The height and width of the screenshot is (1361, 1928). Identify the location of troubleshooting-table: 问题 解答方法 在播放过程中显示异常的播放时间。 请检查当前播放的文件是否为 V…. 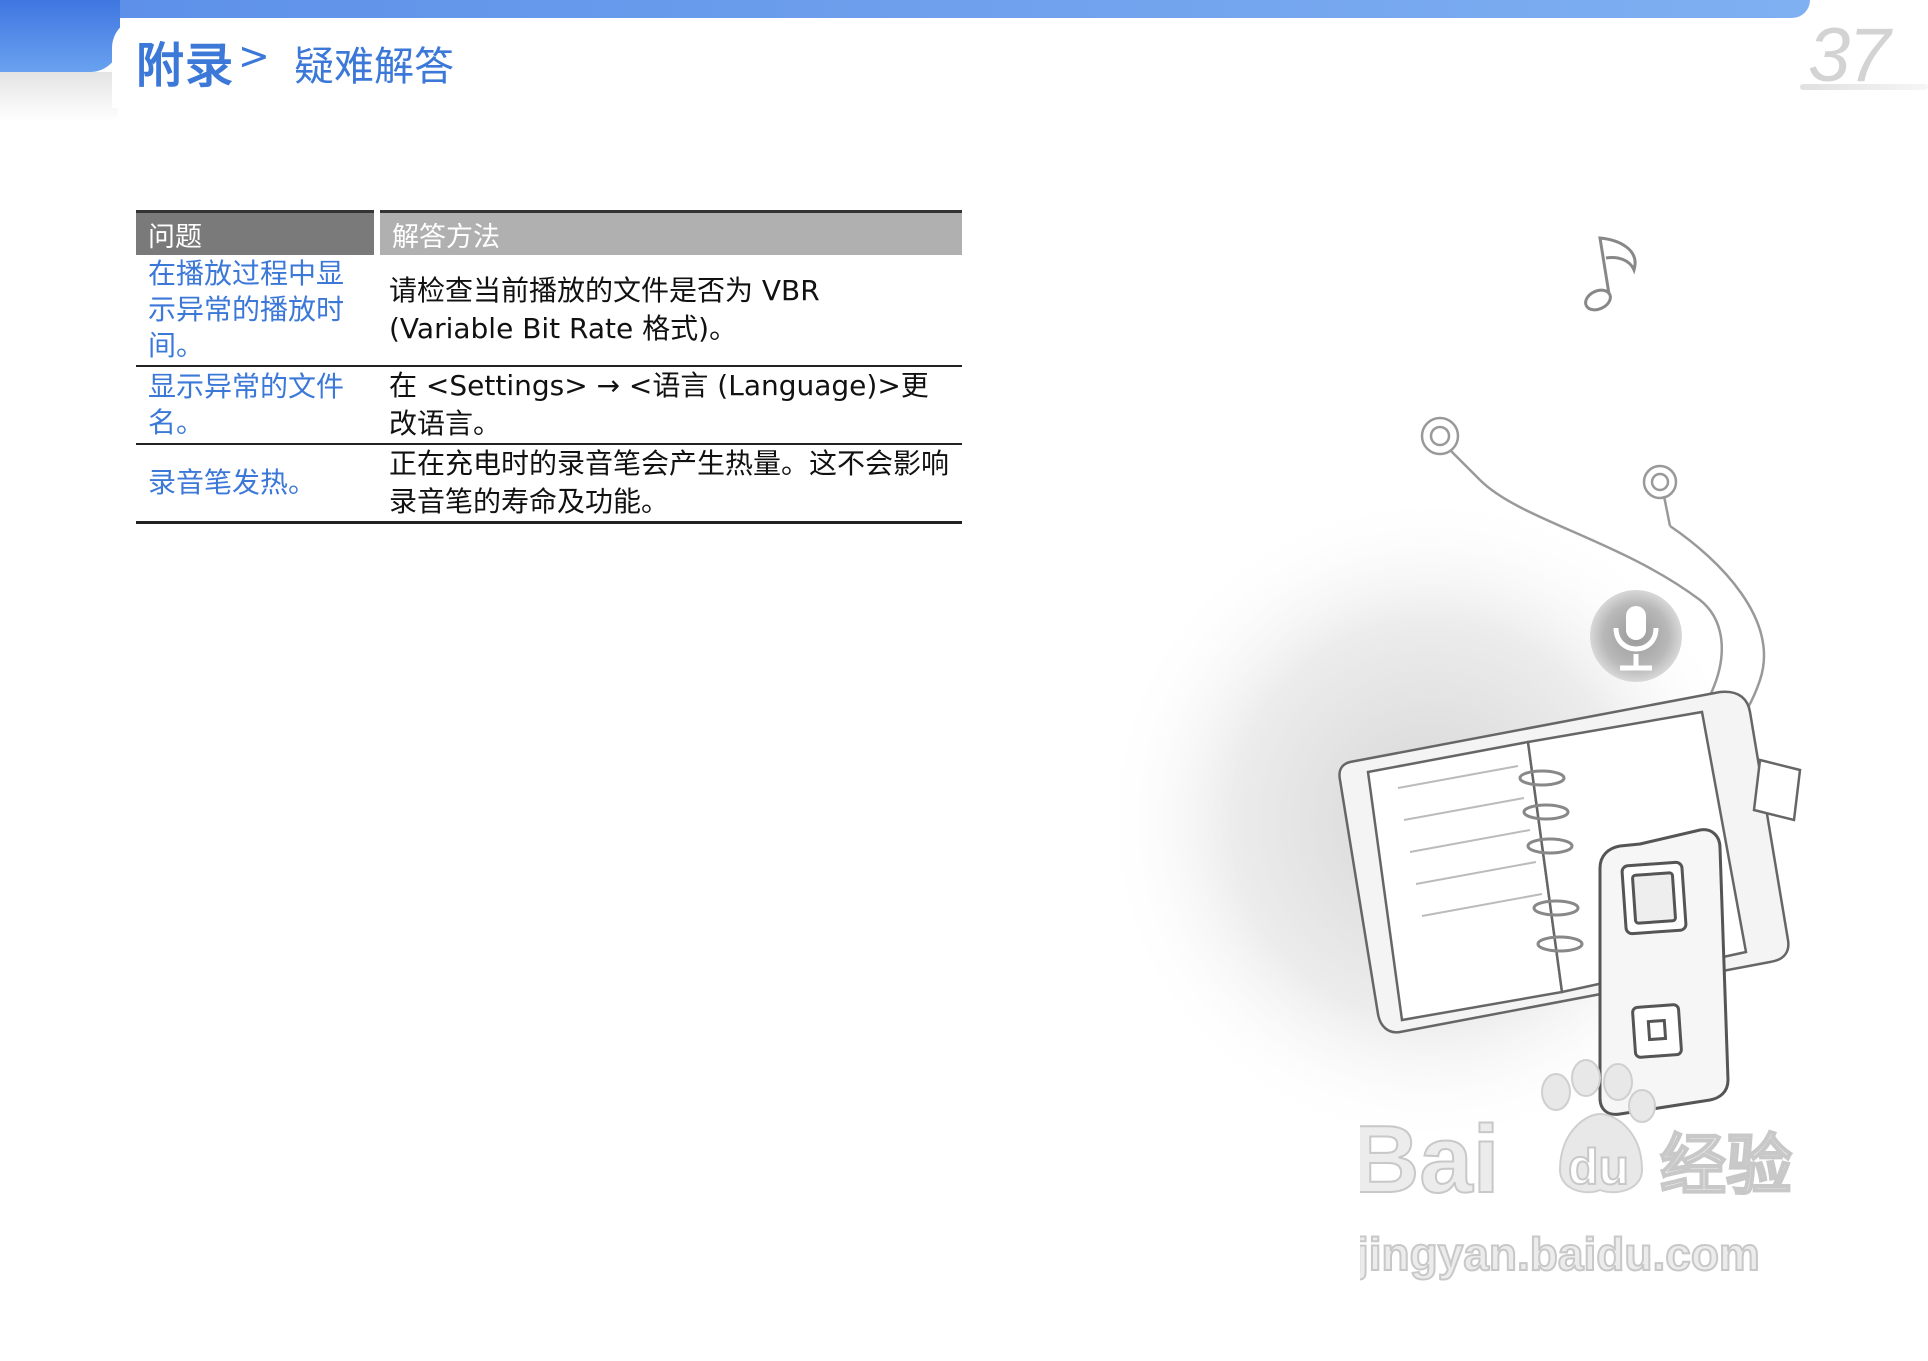
(549, 367).